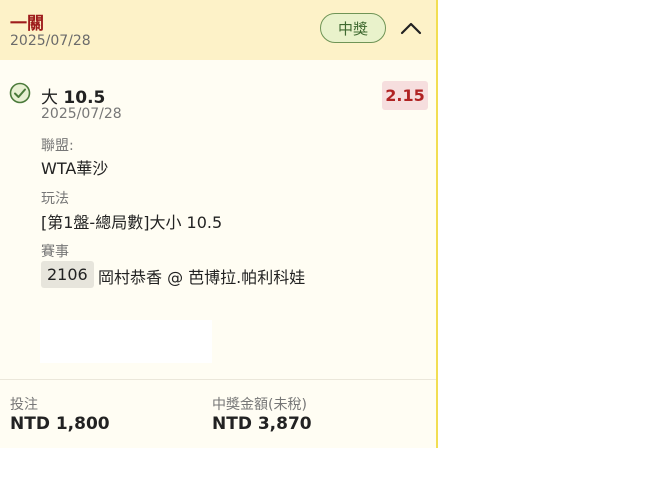  I want to click on event-label: 賽事, so click(55, 252).